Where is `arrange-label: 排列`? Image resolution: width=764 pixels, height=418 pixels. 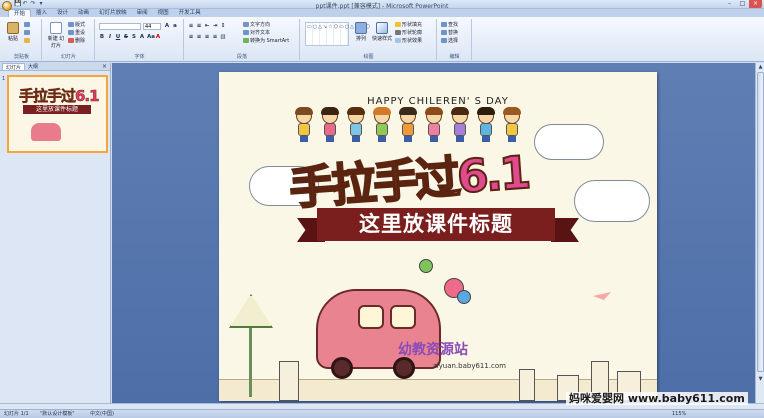
arrange-label: 排列 is located at coordinates (360, 39).